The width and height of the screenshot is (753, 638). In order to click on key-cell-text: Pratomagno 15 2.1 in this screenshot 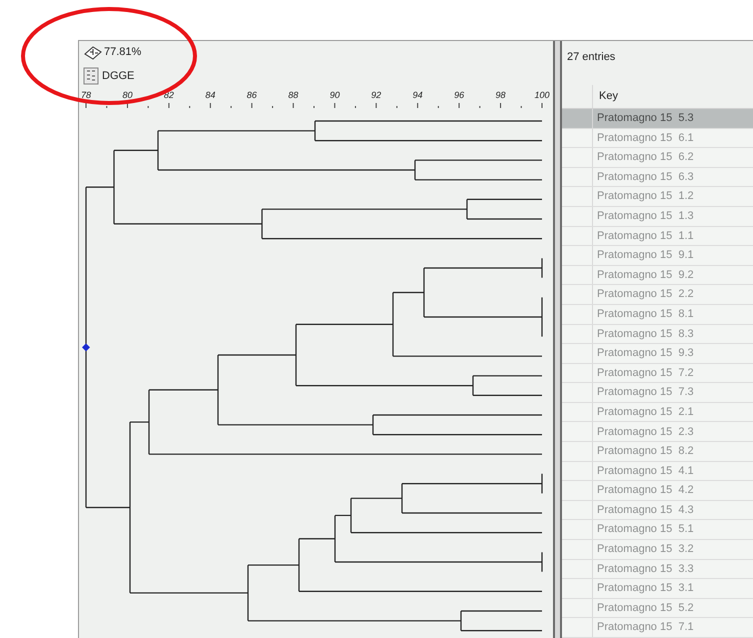, I will do `click(645, 412)`.